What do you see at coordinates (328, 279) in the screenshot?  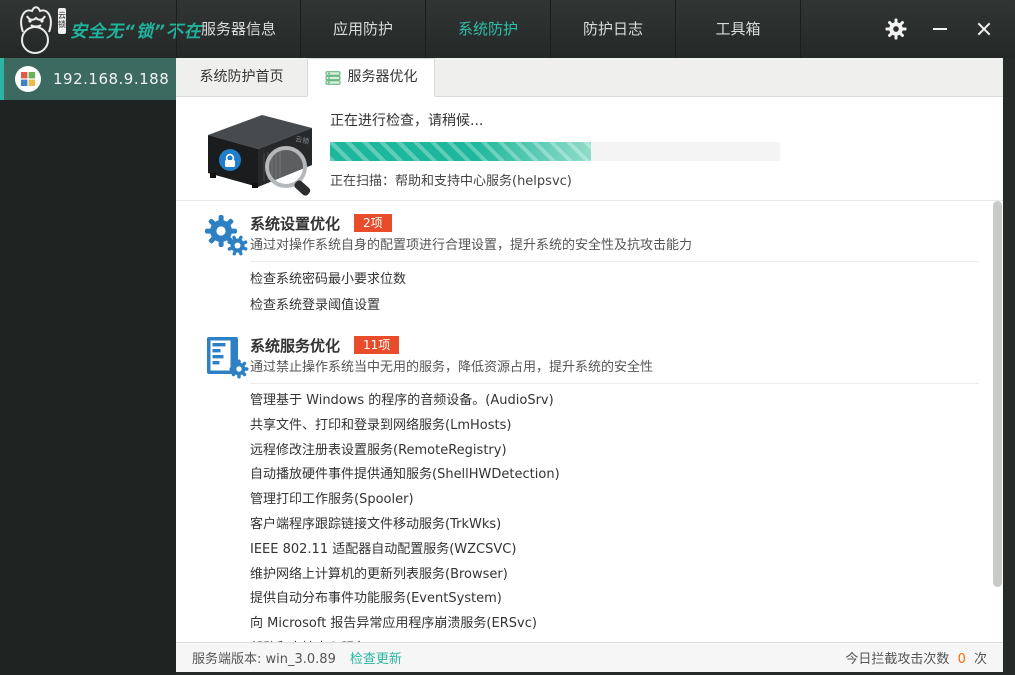 I see `check-item: 检查系统密码最小要求位数` at bounding box center [328, 279].